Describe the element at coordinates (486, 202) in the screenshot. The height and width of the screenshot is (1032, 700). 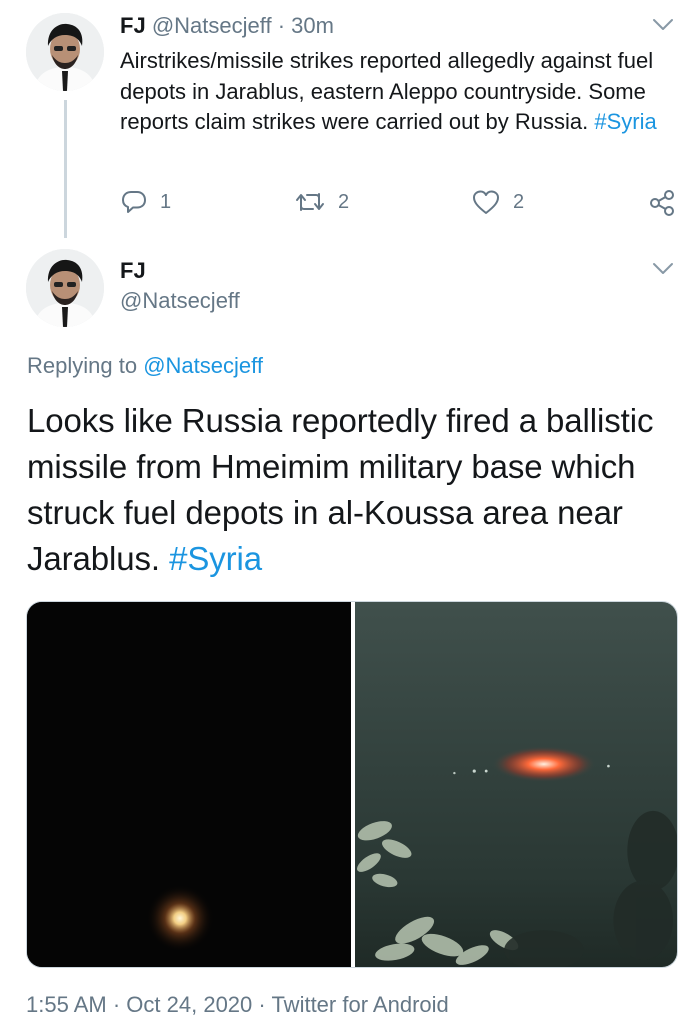
I see `like-icon` at that location.